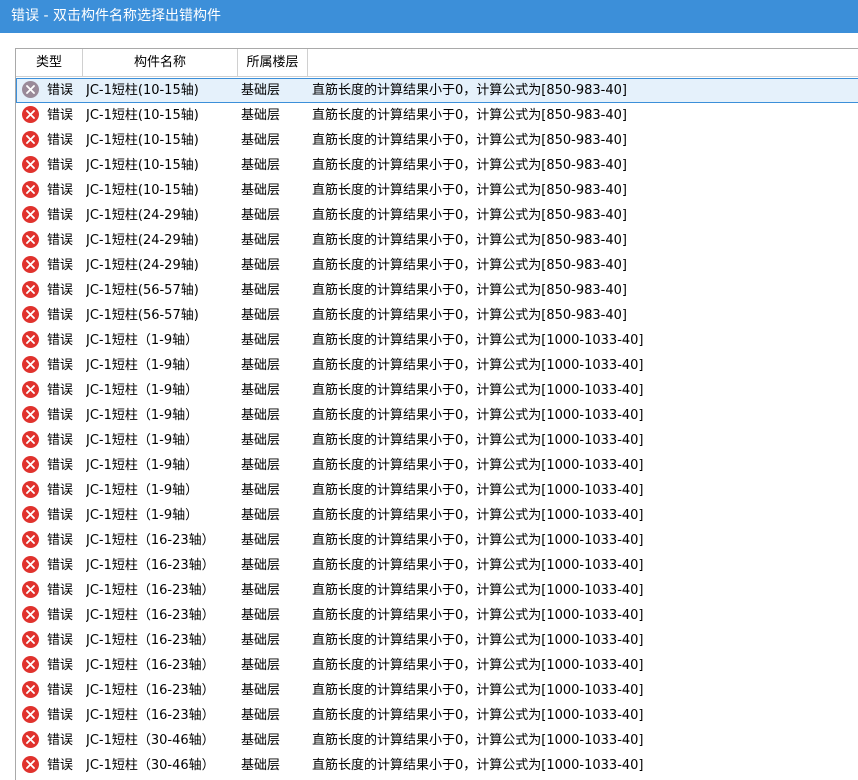  I want to click on column-header-name: 构件名称, so click(160, 62).